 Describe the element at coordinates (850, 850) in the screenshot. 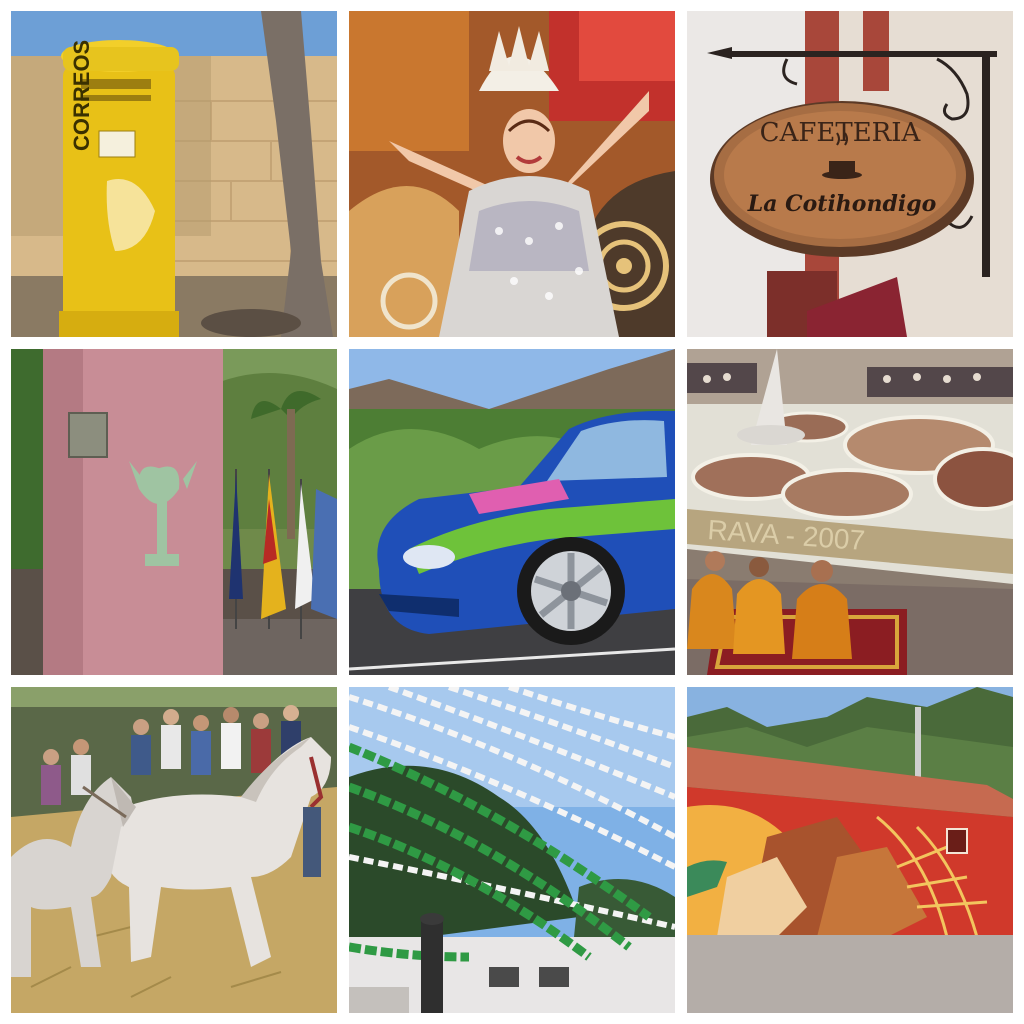

I see `photo-mural-building` at that location.